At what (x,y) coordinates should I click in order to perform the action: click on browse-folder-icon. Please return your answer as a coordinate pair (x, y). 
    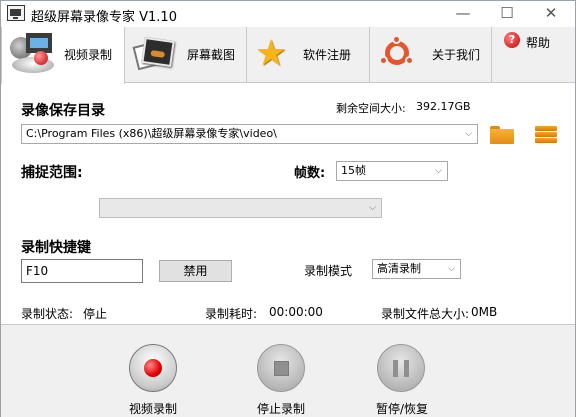
    Looking at the image, I should click on (547, 134).